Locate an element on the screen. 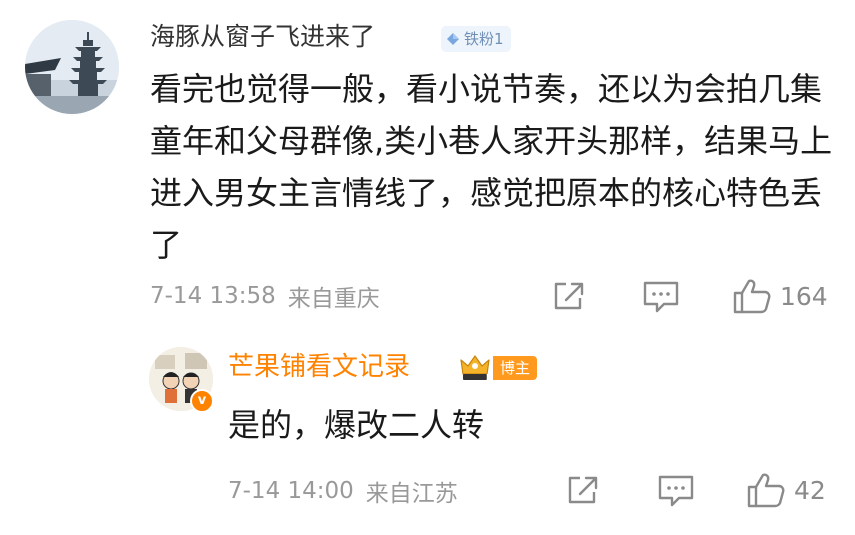  avatar is located at coordinates (72, 67).